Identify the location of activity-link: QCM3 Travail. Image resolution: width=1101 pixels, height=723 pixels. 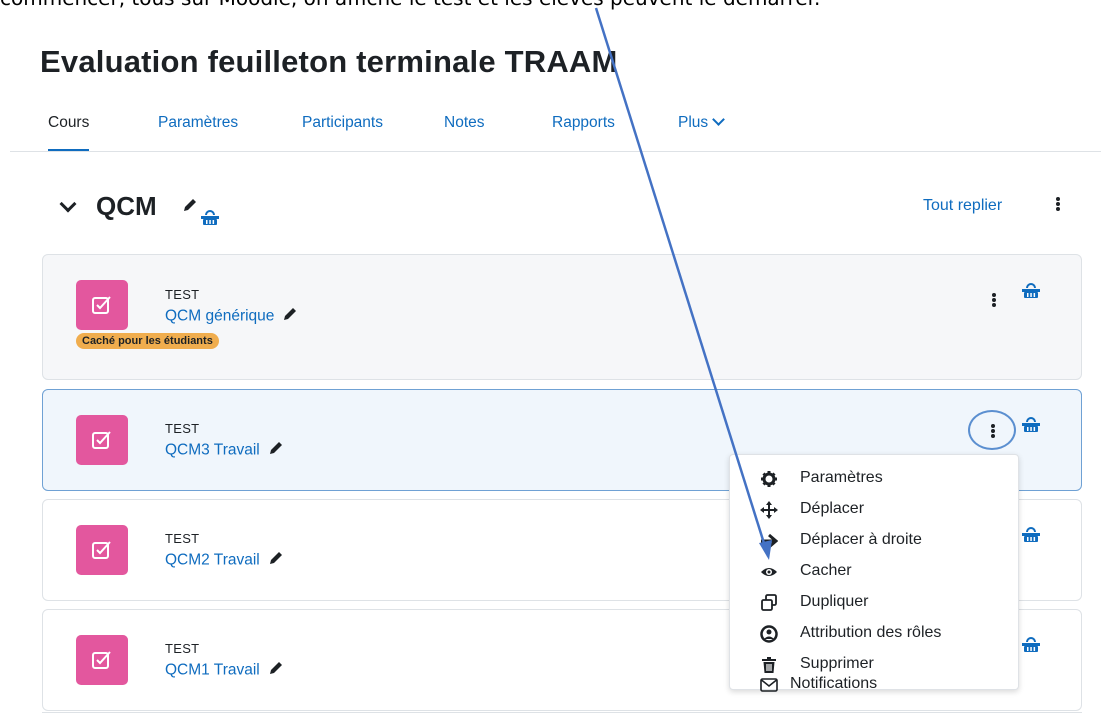
(224, 450).